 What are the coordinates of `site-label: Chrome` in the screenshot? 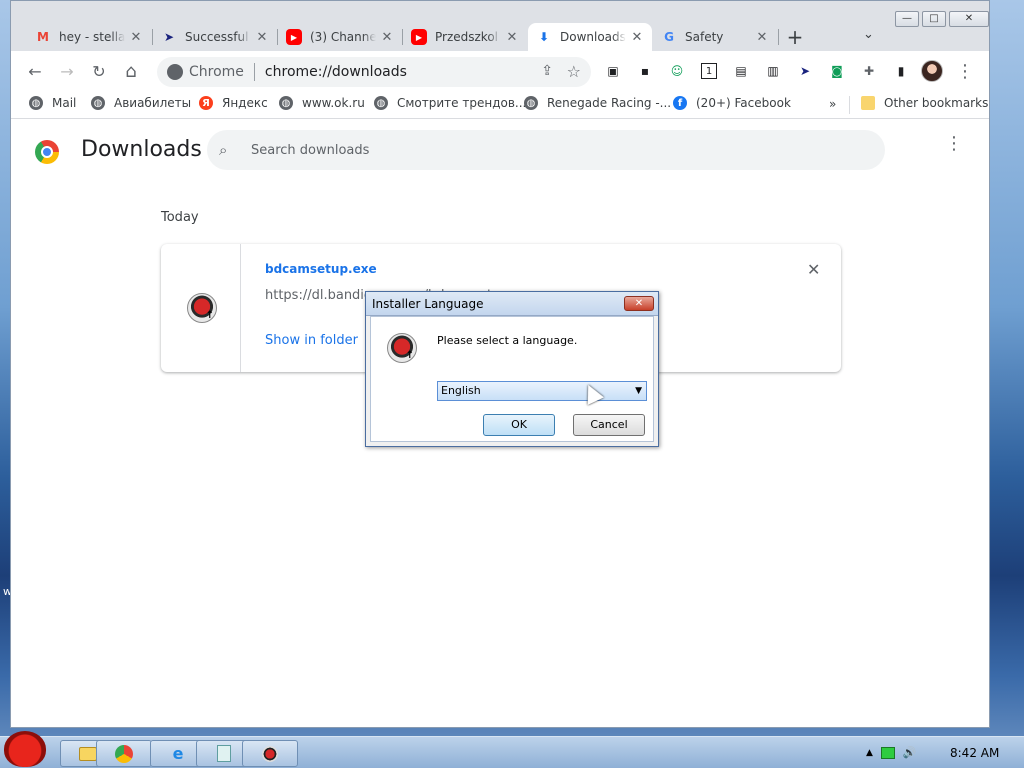 It's located at (216, 72).